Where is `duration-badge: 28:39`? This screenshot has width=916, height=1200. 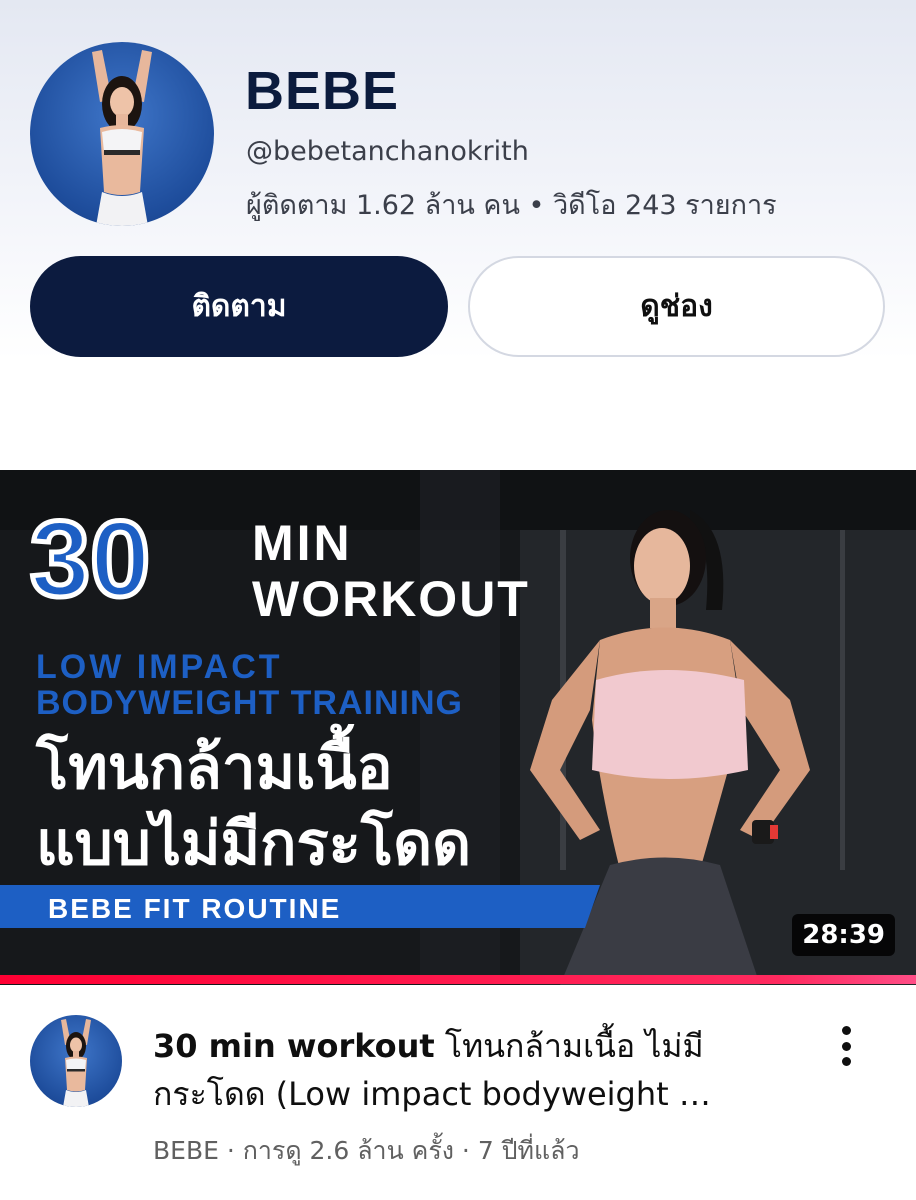
duration-badge: 28:39 is located at coordinates (843, 935).